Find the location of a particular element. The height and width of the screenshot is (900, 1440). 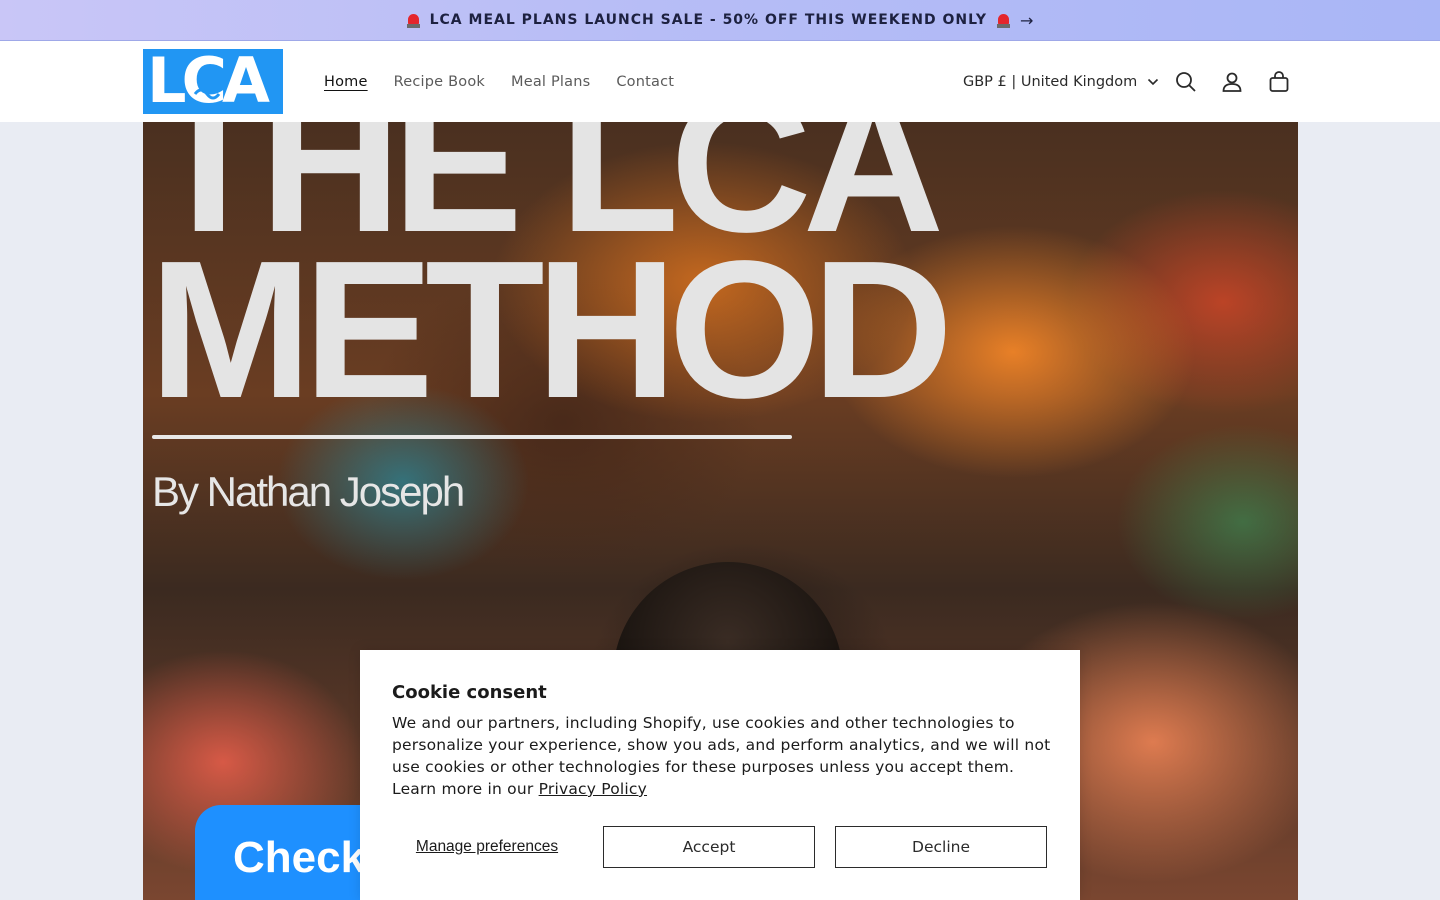

locale-label: GBP £ | United Kingdom is located at coordinates (1050, 81).